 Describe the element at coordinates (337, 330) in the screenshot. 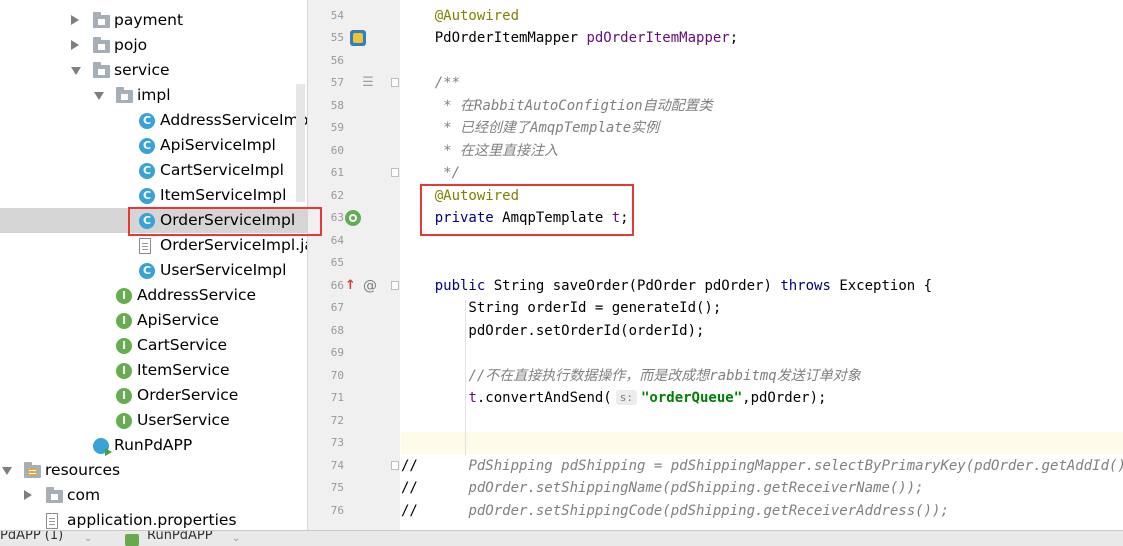

I see `line-number: 68` at that location.